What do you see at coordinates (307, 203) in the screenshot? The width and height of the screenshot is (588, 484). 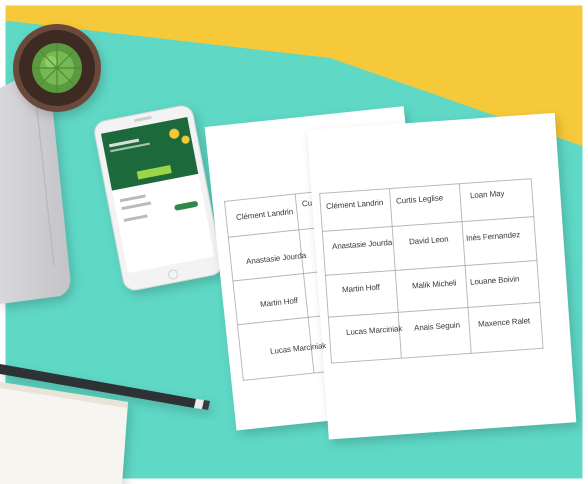 I see `back-sheet-name-2: Cu` at bounding box center [307, 203].